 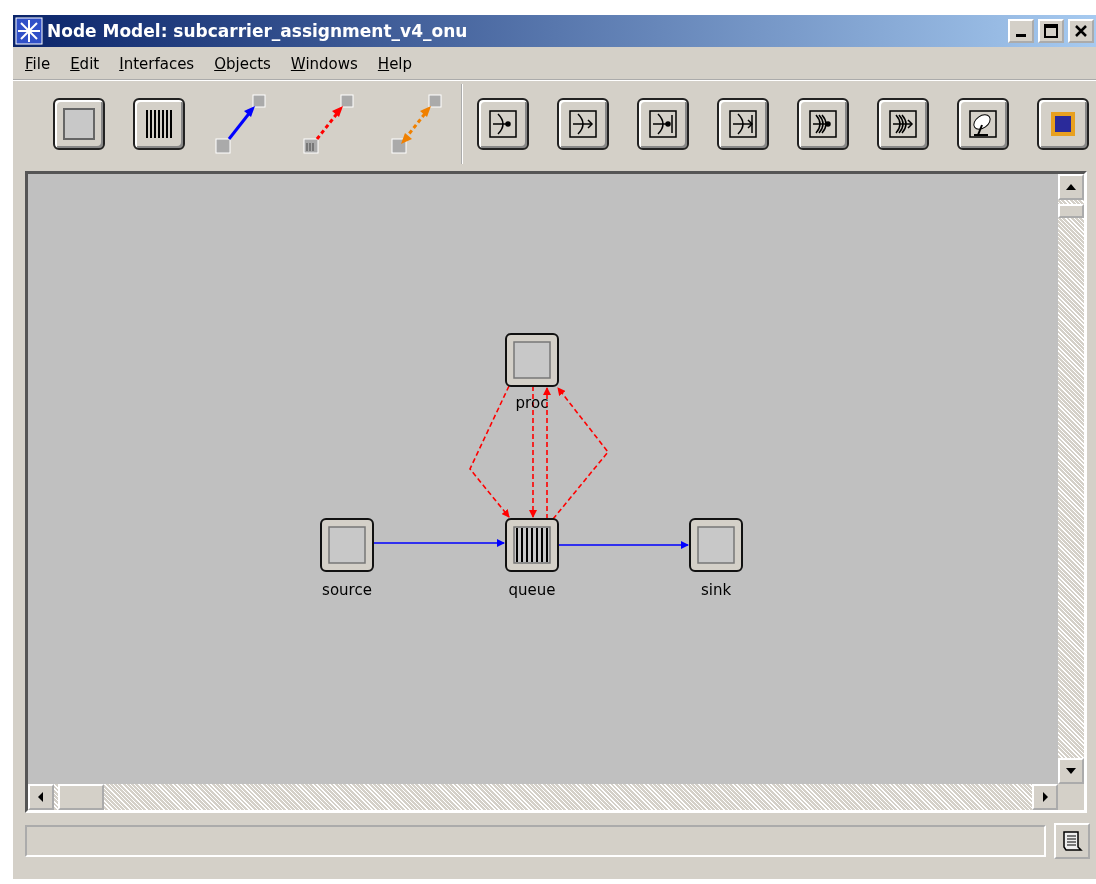 I want to click on close-button, so click(x=1081, y=31).